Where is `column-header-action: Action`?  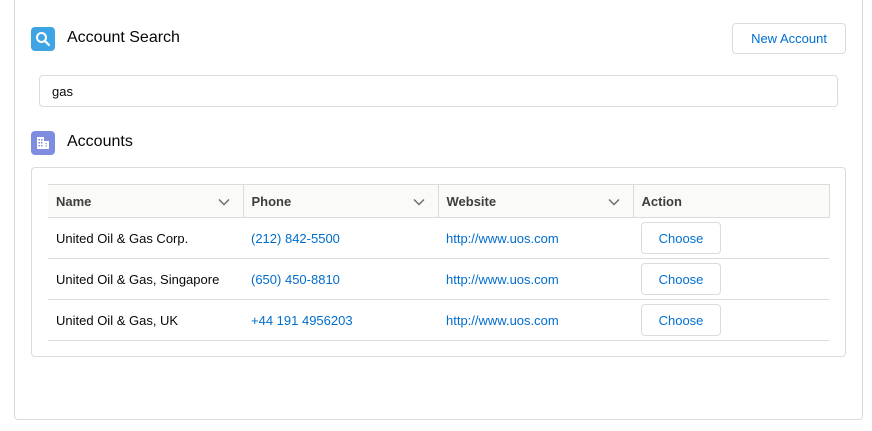
column-header-action: Action is located at coordinates (731, 201).